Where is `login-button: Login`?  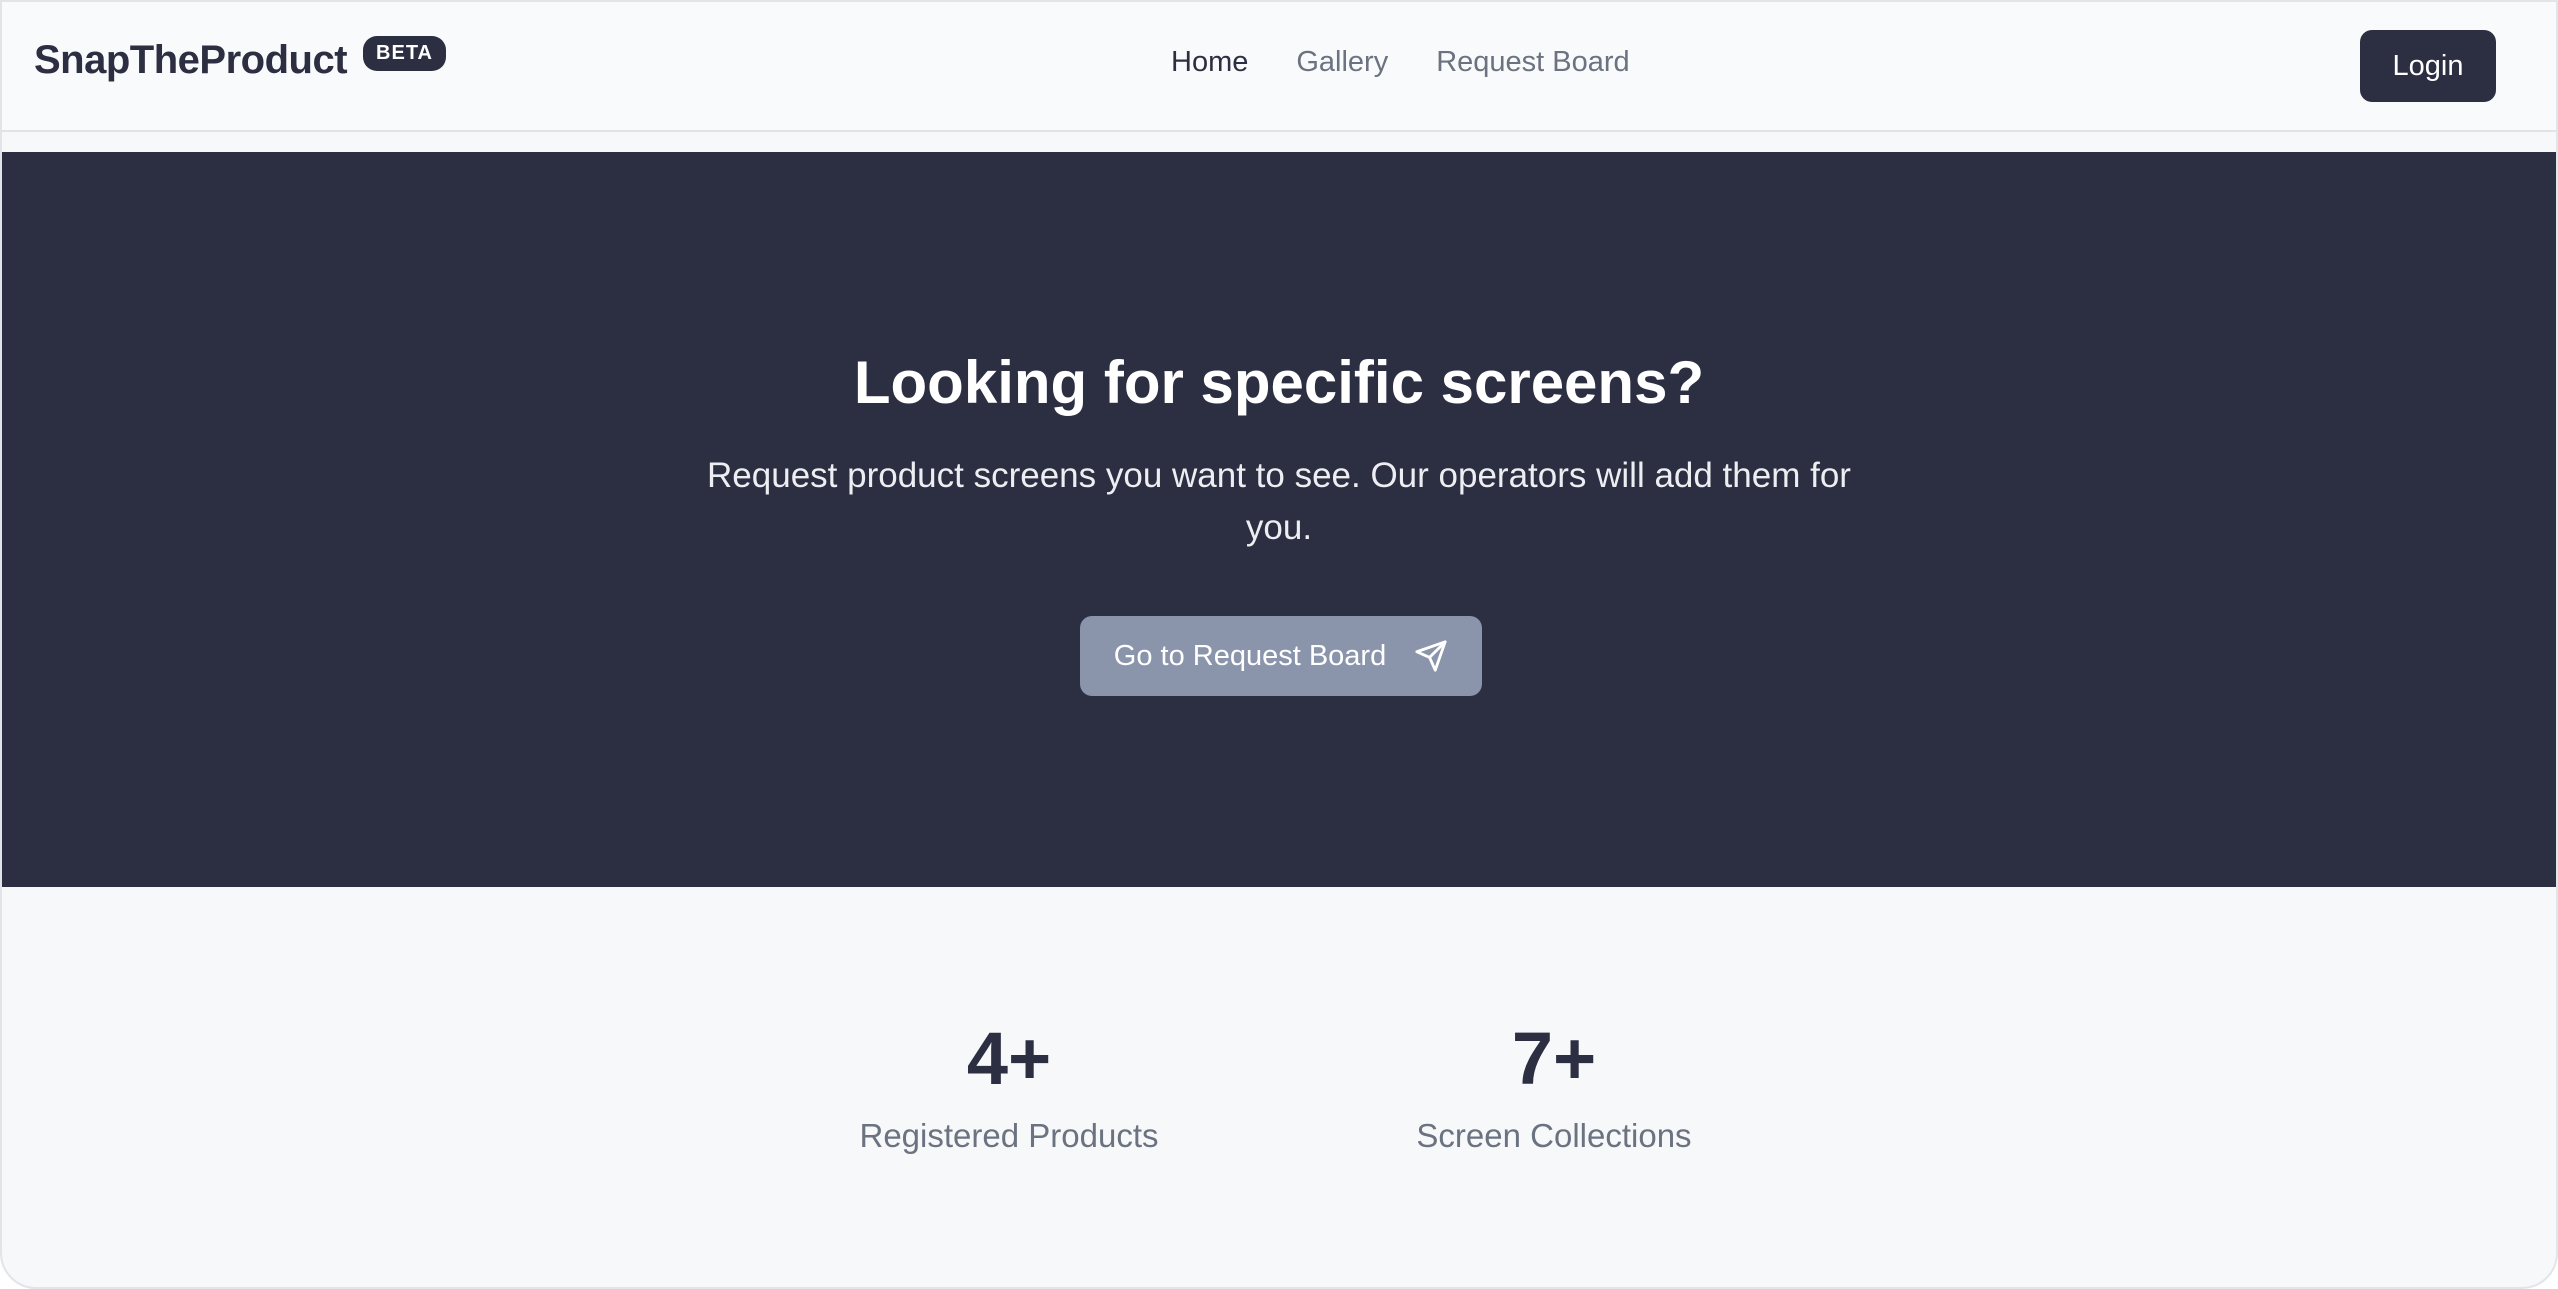 login-button: Login is located at coordinates (2428, 66).